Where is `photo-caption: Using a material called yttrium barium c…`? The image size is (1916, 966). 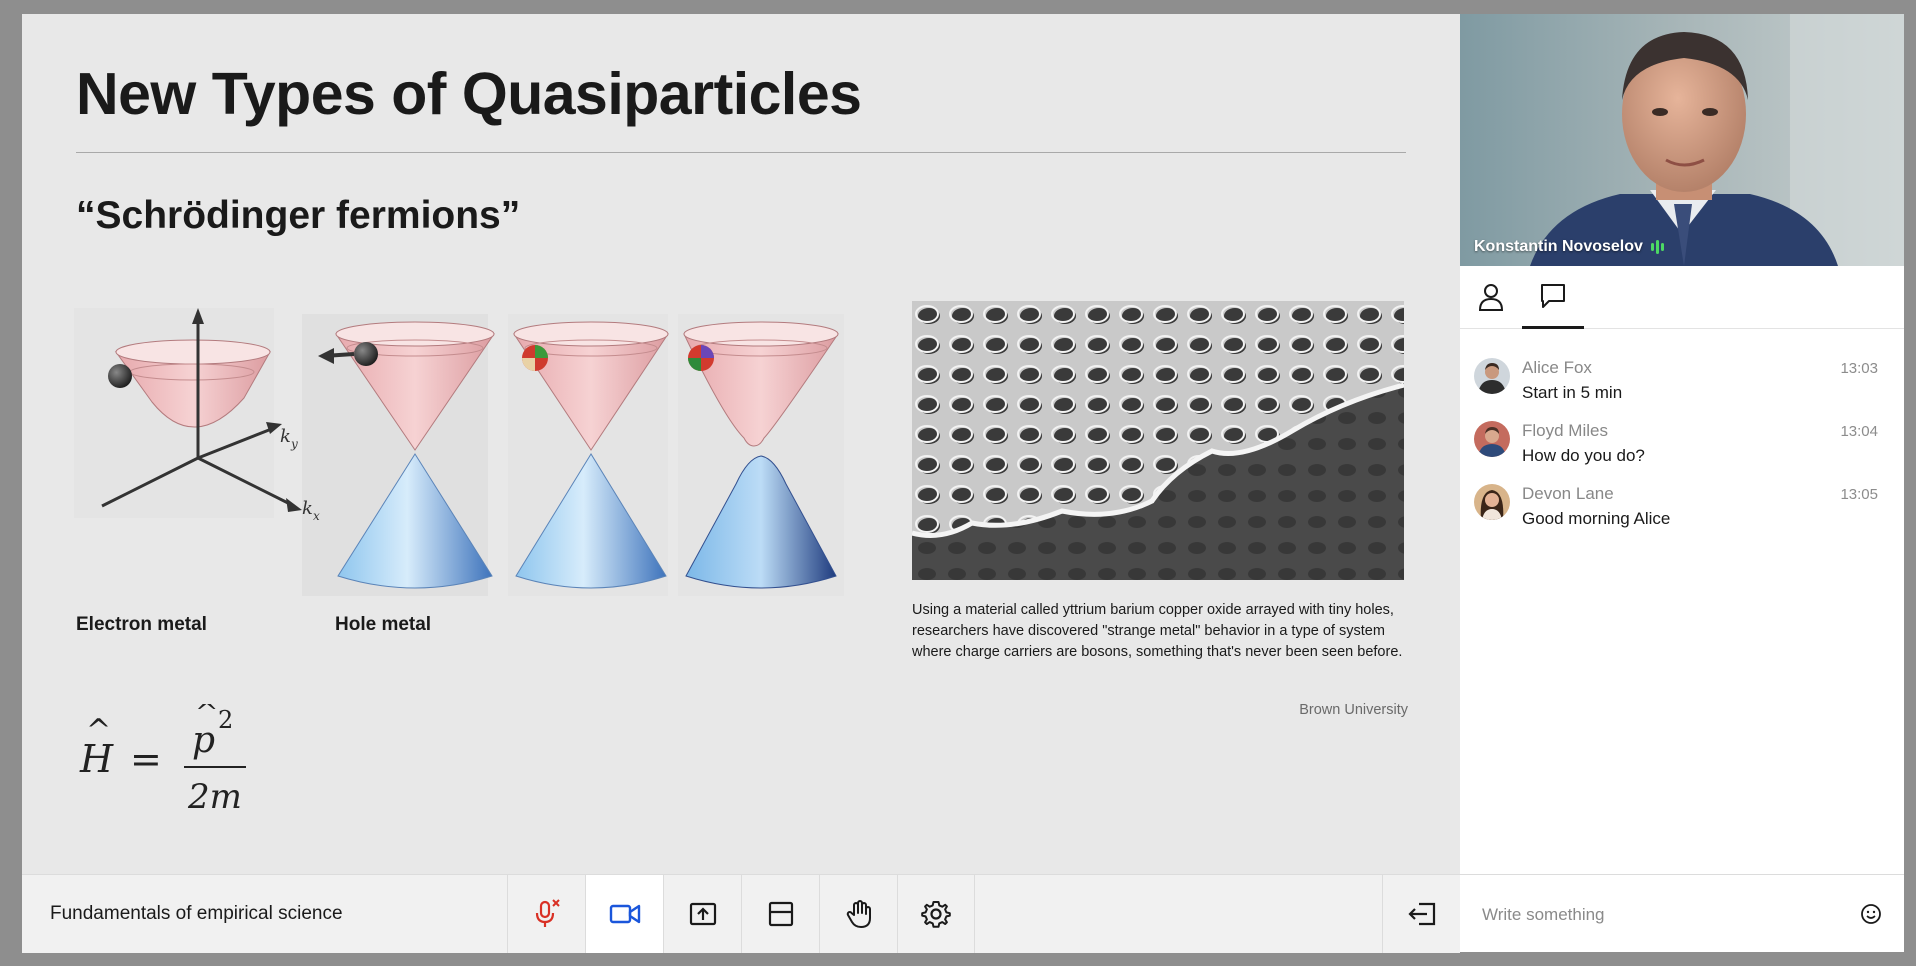
photo-caption: Using a material called yttrium barium c… is located at coordinates (1157, 631).